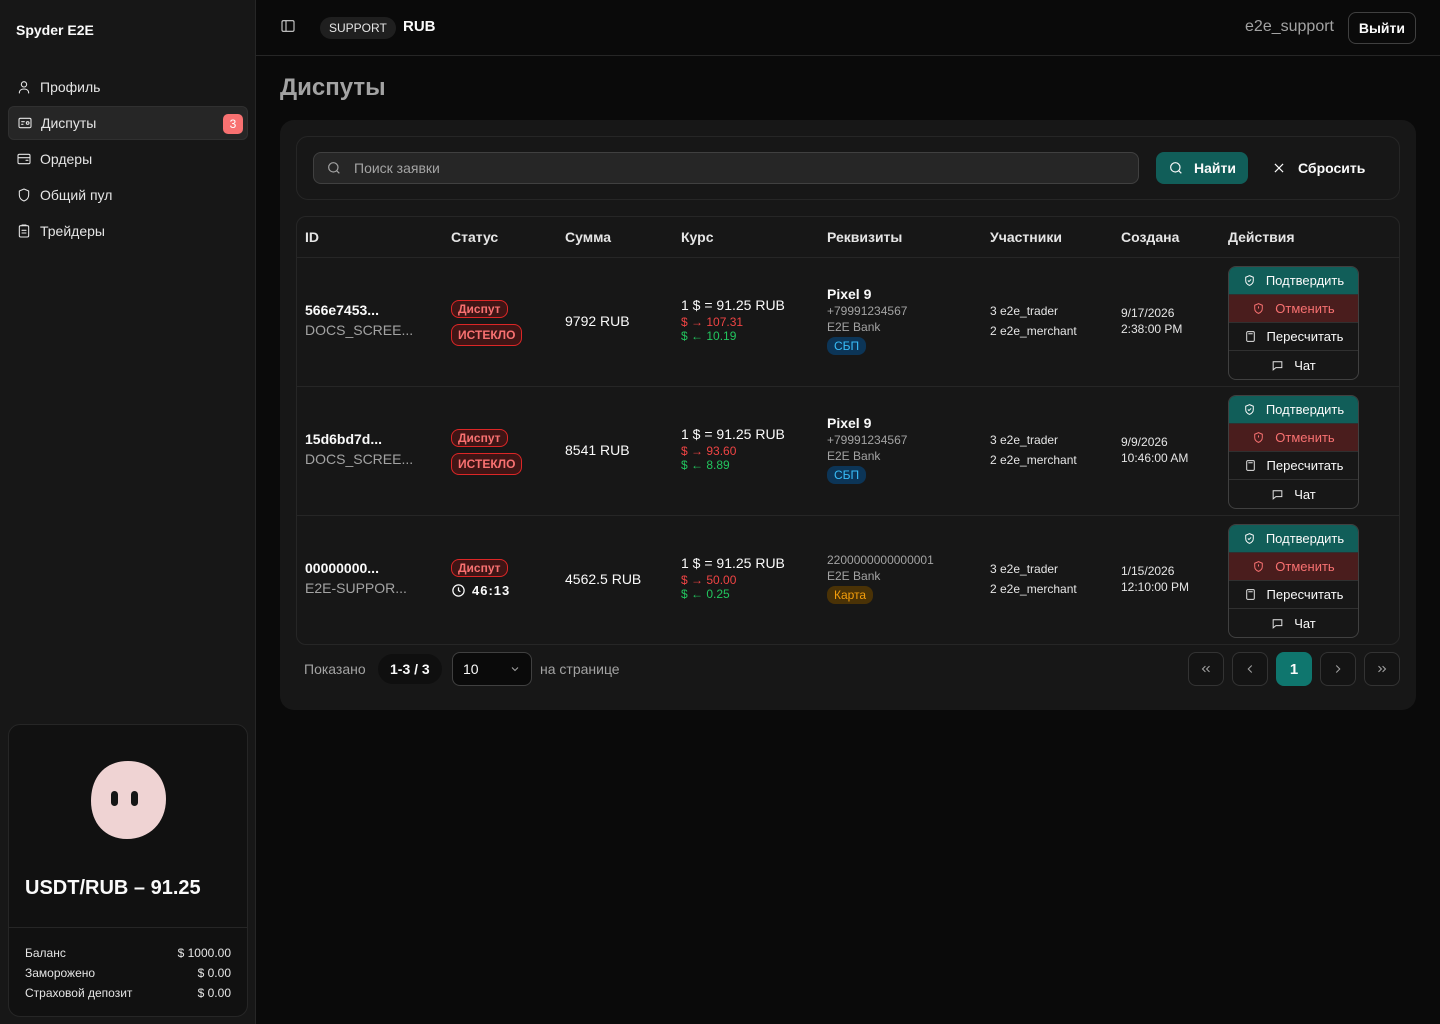 The image size is (1440, 1024). Describe the element at coordinates (603, 579) in the screenshot. I see `amount: 4562.5 RUB` at that location.